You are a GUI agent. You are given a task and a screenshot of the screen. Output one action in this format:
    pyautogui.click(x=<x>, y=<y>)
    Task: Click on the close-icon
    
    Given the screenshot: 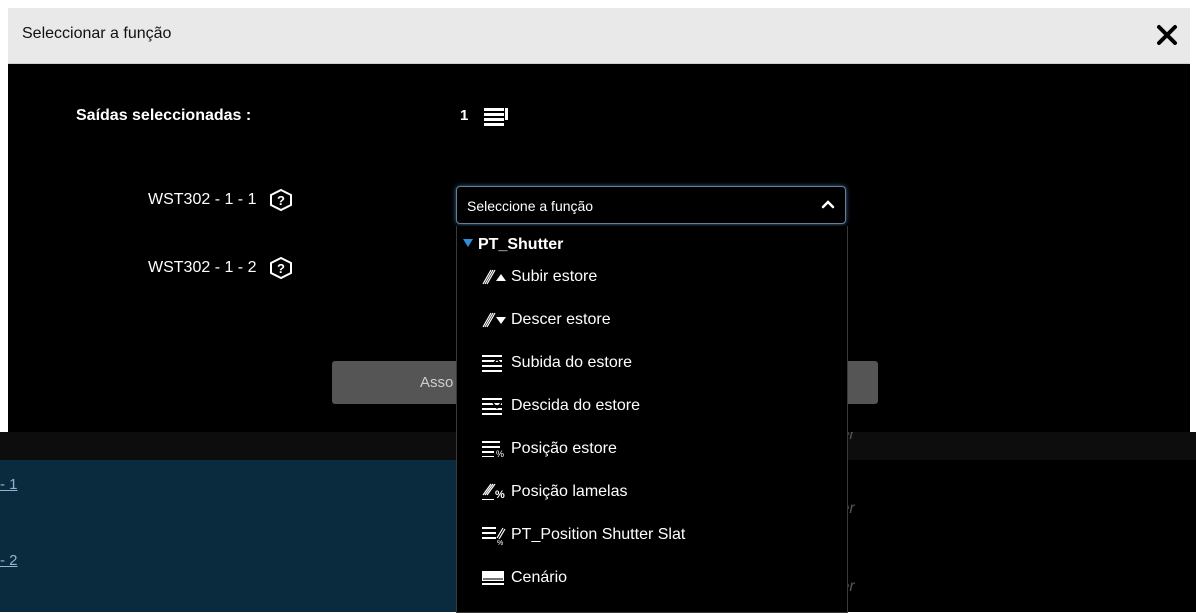 What is the action you would take?
    pyautogui.click(x=1167, y=35)
    